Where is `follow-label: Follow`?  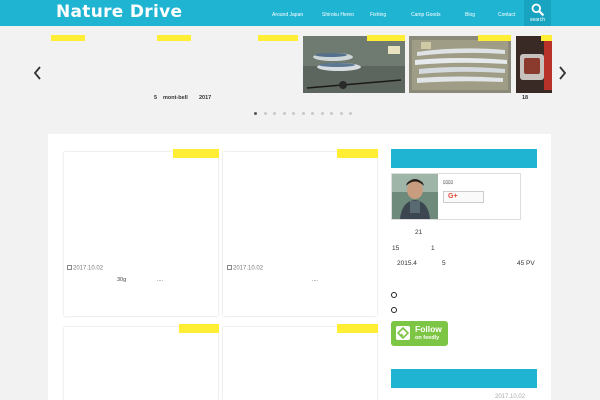 follow-label: Follow is located at coordinates (428, 329).